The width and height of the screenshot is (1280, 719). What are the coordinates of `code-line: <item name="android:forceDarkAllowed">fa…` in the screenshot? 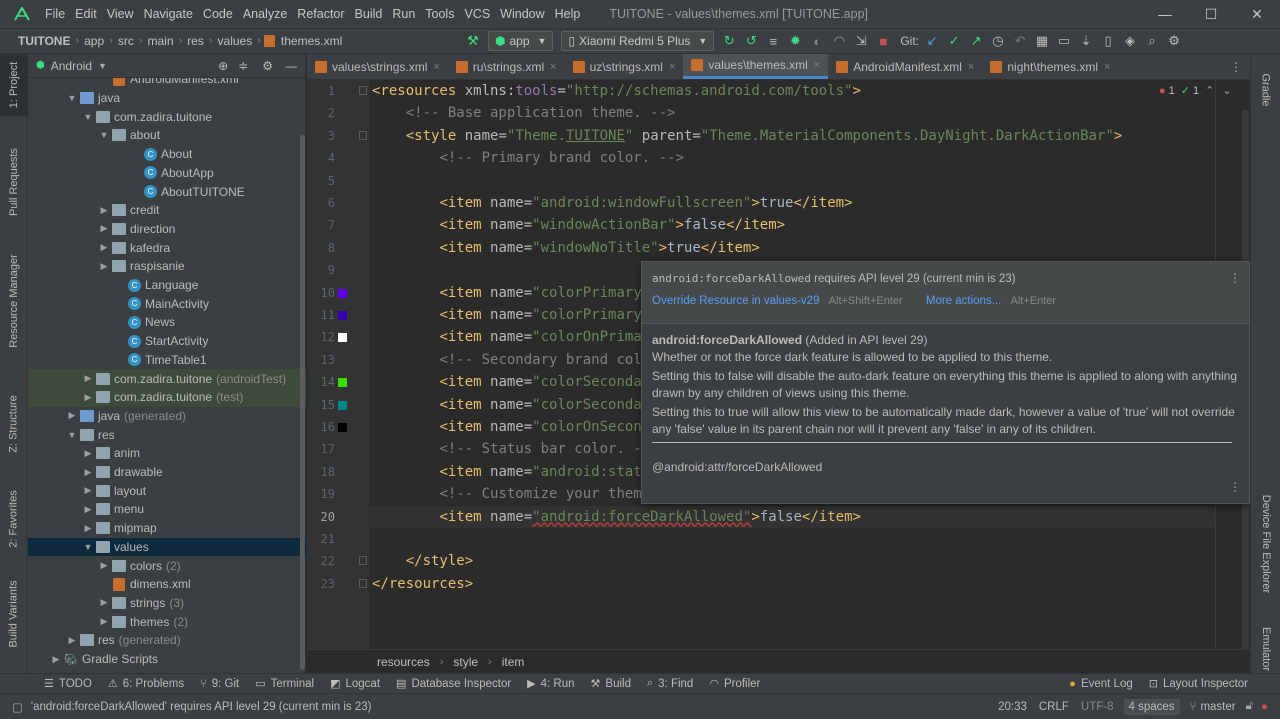 It's located at (807, 517).